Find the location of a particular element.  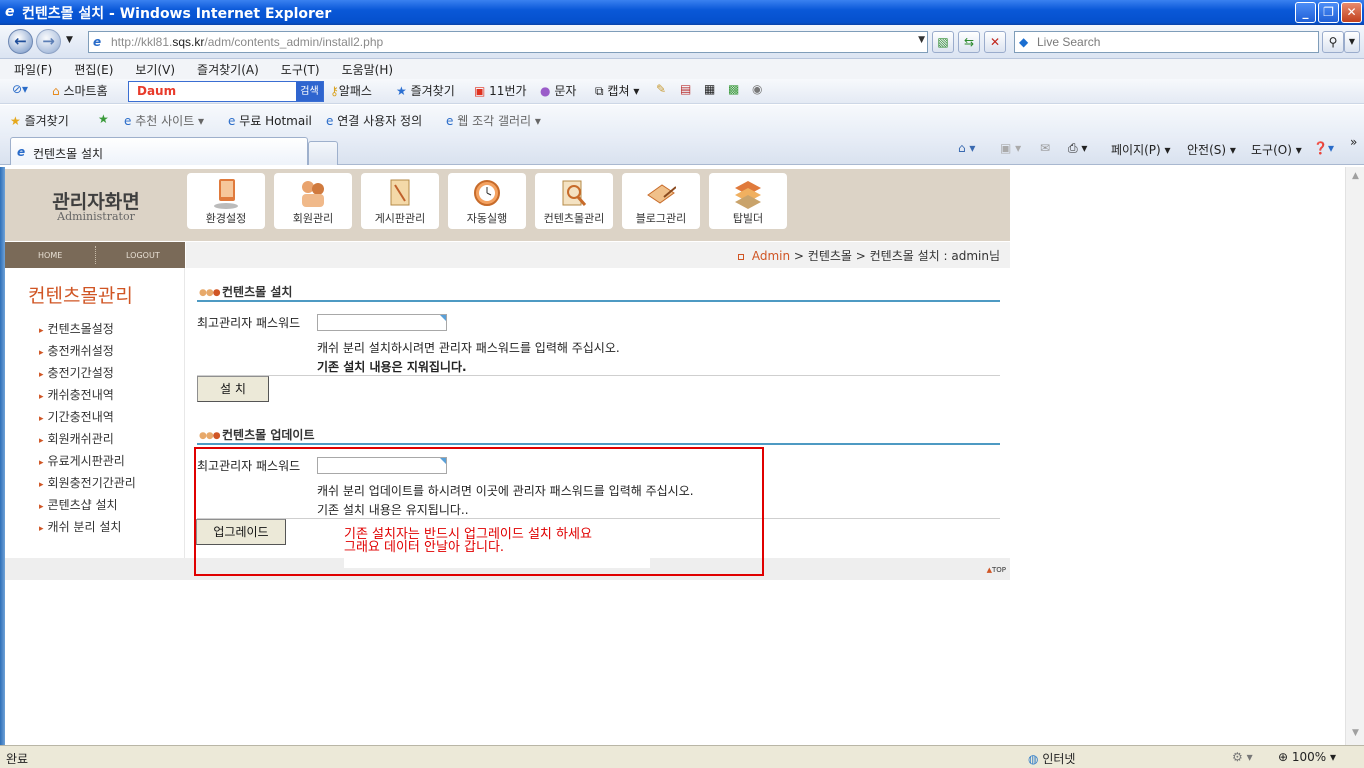

recommended-sites: e 추천 사이트 ▾ is located at coordinates (164, 120).